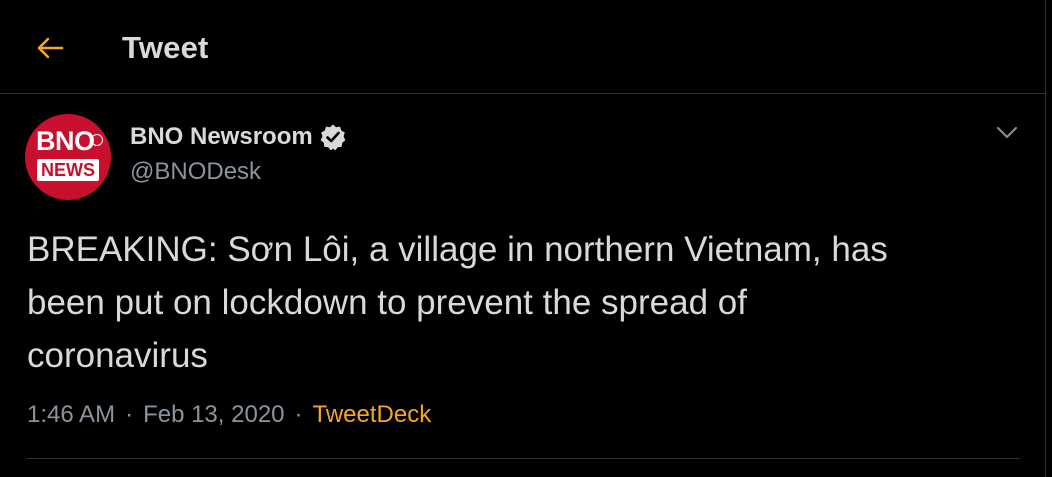  What do you see at coordinates (71, 415) in the screenshot?
I see `tweet-time: 1:46 AM` at bounding box center [71, 415].